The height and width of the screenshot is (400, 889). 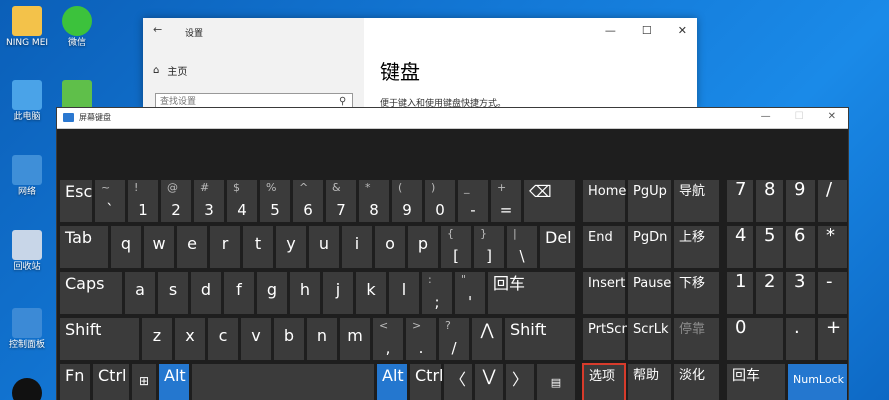 I want to click on key-numpad-multiply: *, so click(x=832, y=247).